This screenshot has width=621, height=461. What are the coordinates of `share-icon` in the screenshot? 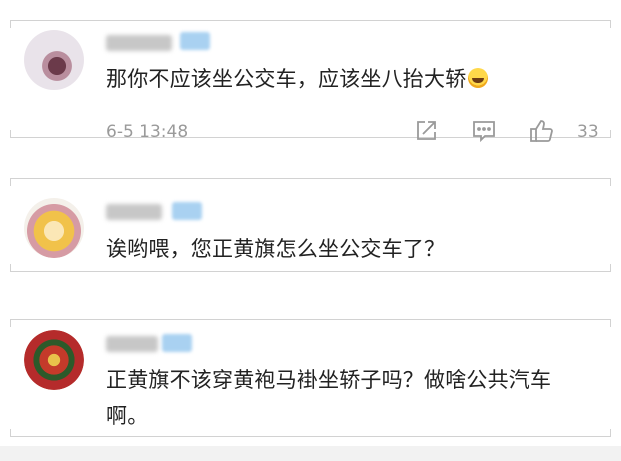 It's located at (426, 131).